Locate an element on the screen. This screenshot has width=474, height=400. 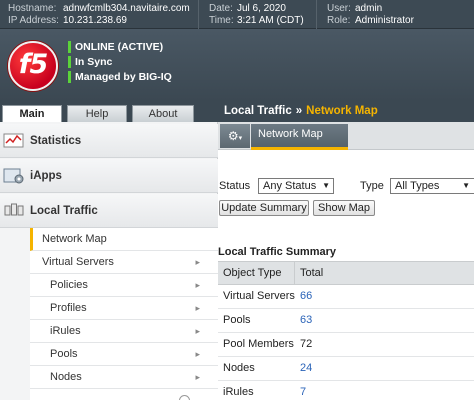
row-total-link: 24 is located at coordinates (306, 368).